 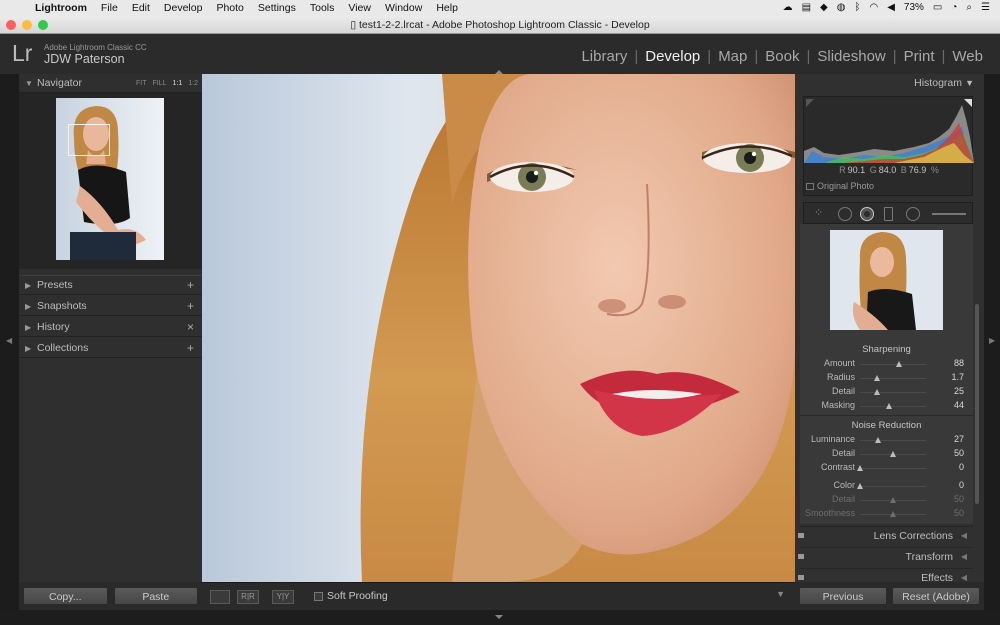 I want to click on module-web: Web, so click(x=967, y=56).